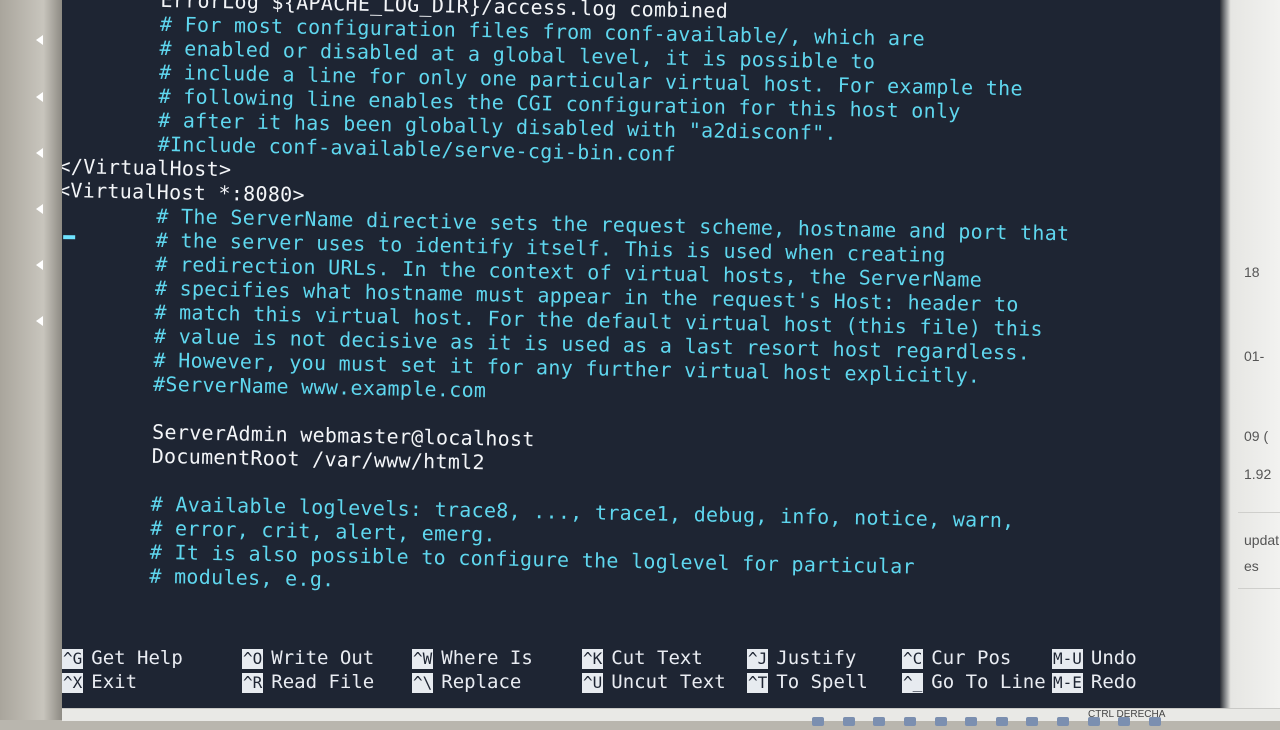 This screenshot has width=1280, height=730. Describe the element at coordinates (73, 683) in the screenshot. I see `shortcut-key: ^X` at that location.